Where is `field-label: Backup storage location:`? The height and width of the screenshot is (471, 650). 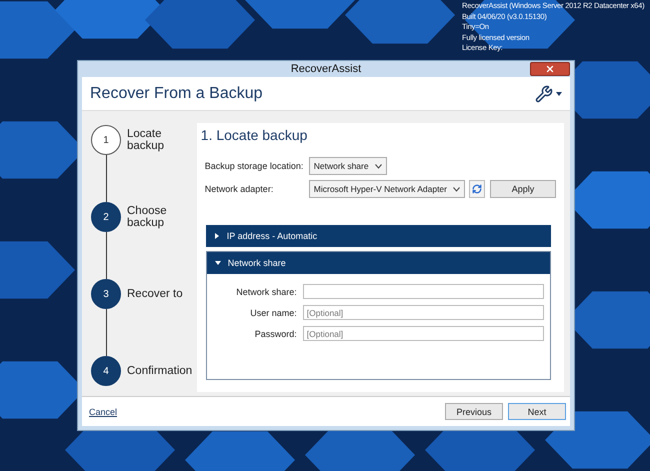 field-label: Backup storage location: is located at coordinates (254, 166).